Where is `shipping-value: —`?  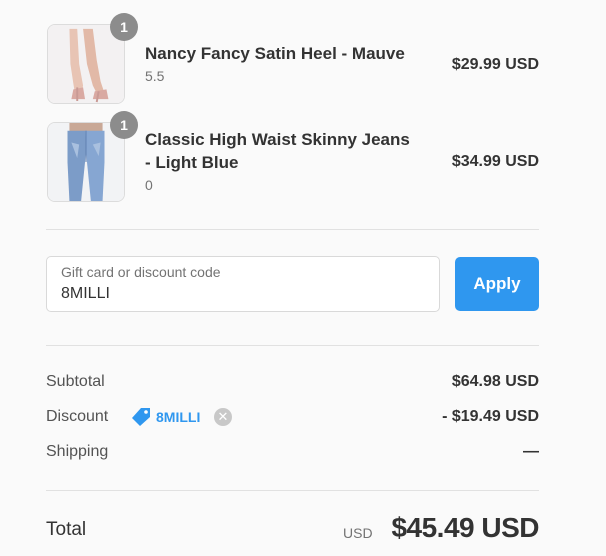 shipping-value: — is located at coordinates (531, 451).